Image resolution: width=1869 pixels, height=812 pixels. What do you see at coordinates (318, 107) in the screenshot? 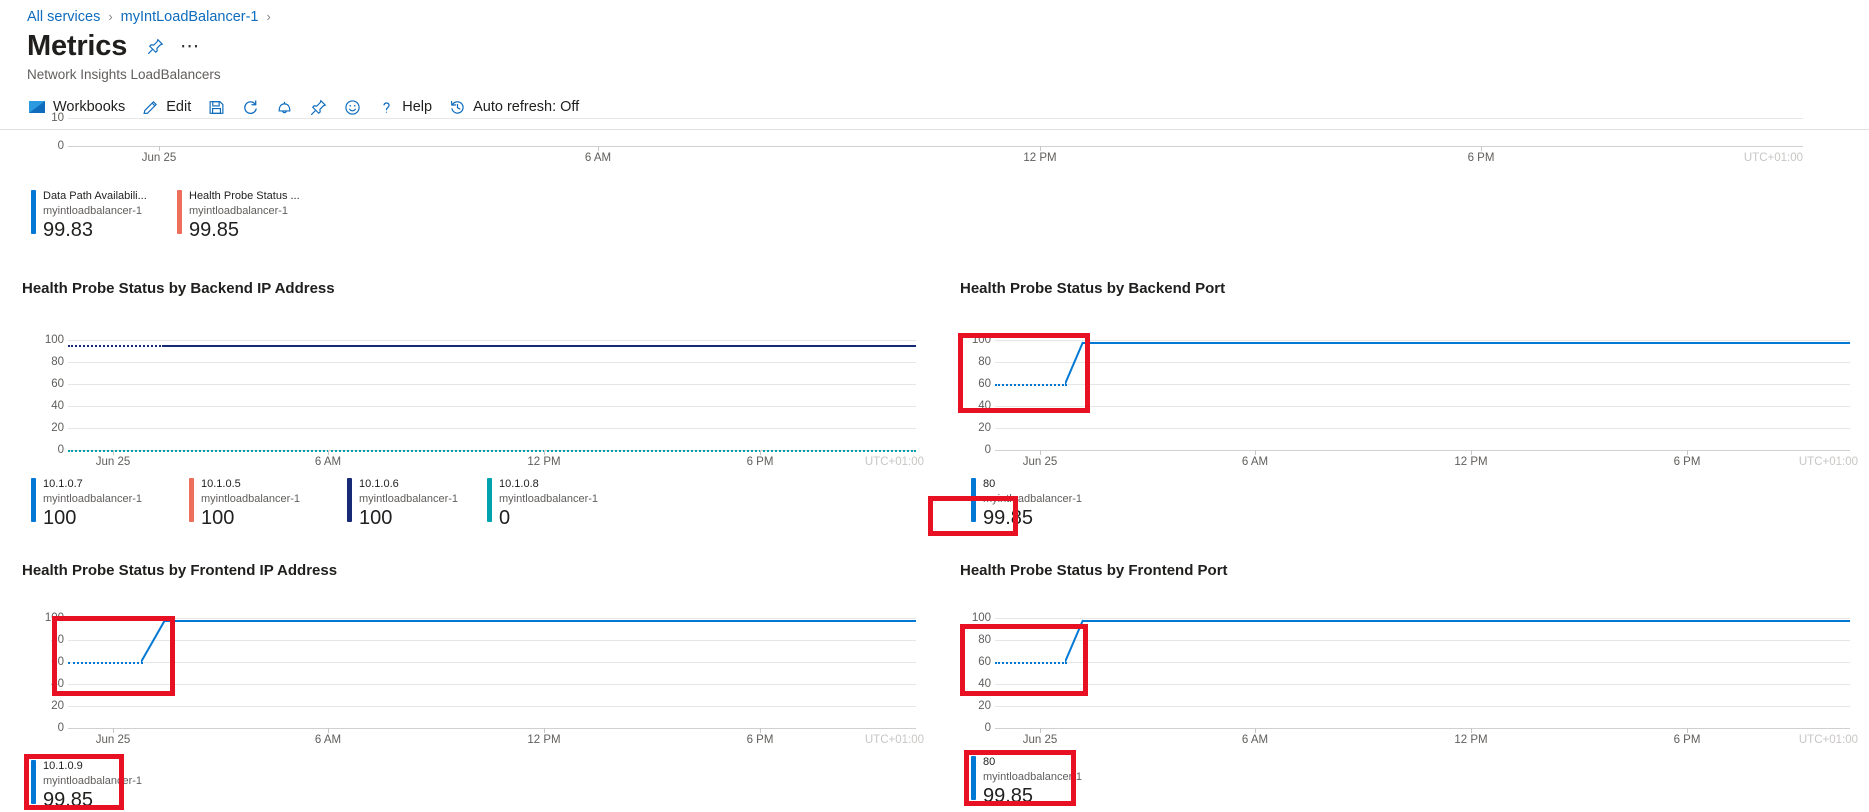
I see `toolbar-pin-button` at bounding box center [318, 107].